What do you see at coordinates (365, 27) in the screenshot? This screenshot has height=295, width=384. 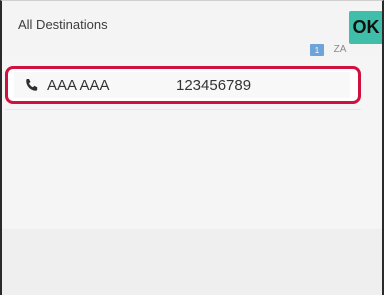 I see `ok-button: OK` at bounding box center [365, 27].